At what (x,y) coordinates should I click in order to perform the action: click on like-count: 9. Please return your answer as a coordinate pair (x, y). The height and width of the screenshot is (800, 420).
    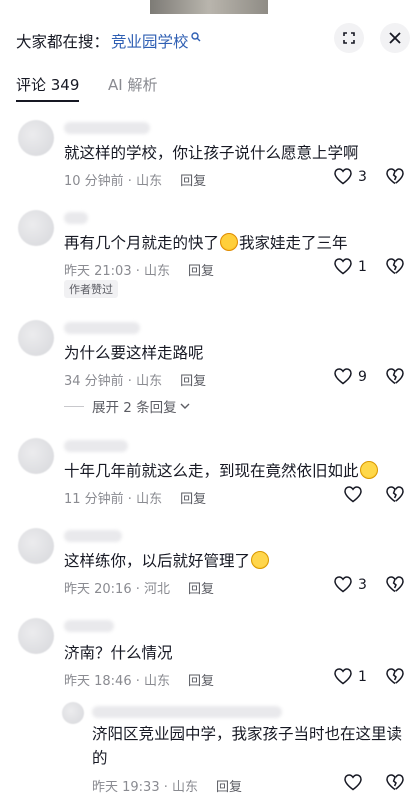
    Looking at the image, I should click on (362, 376).